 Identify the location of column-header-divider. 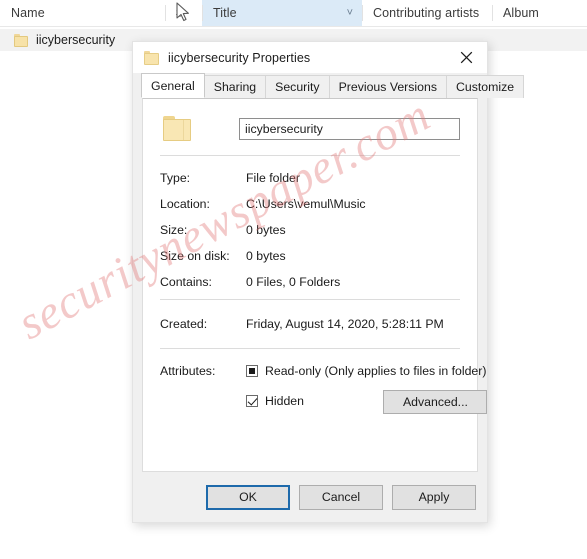
(293, 26).